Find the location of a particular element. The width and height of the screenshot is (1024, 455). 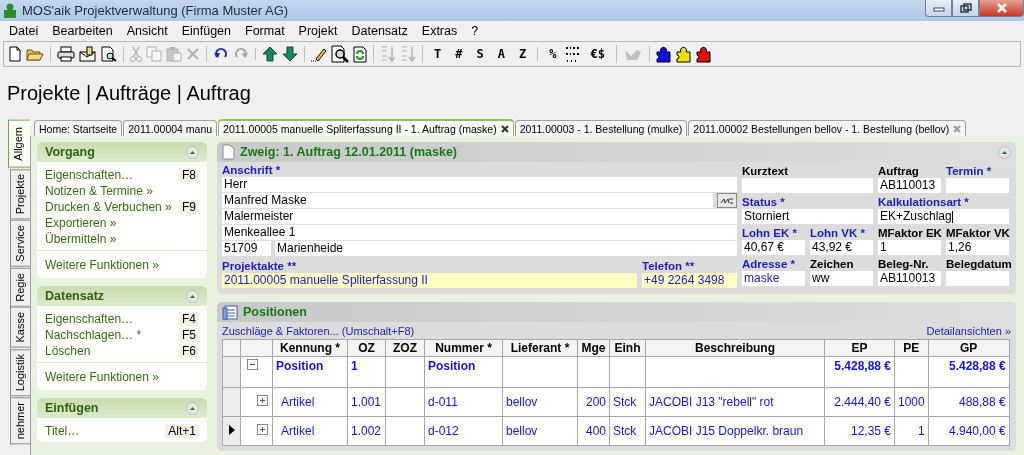

numbering-icon is located at coordinates (573, 54).